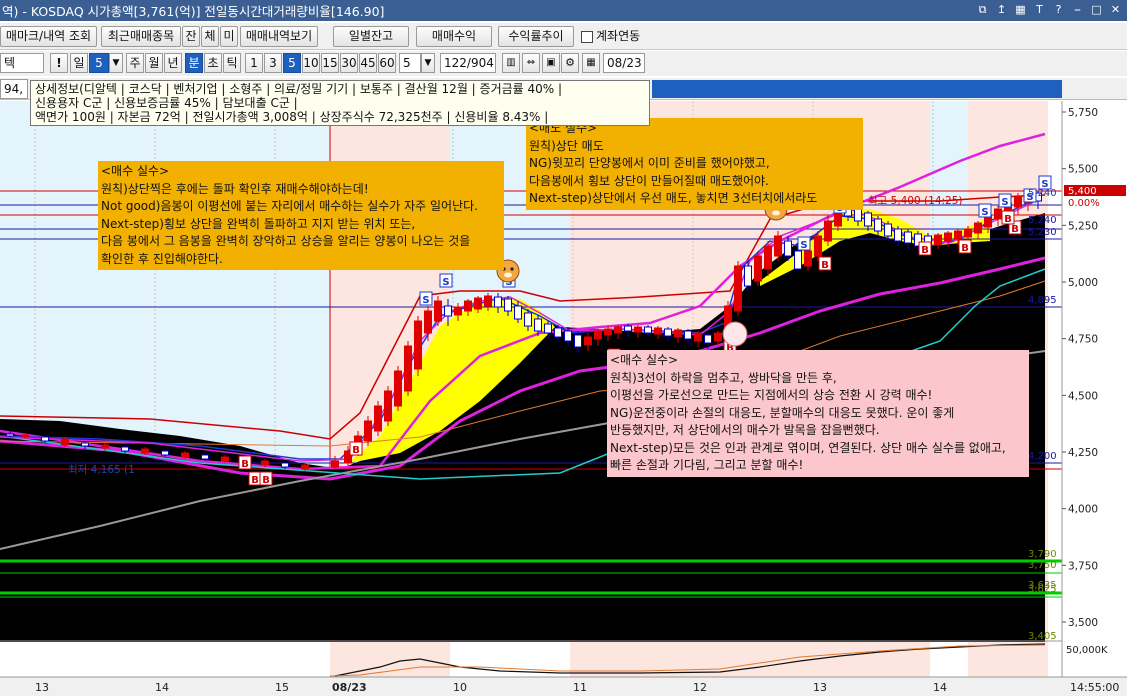 The width and height of the screenshot is (1127, 696). I want to click on buy-marker-label: B, so click(266, 480).